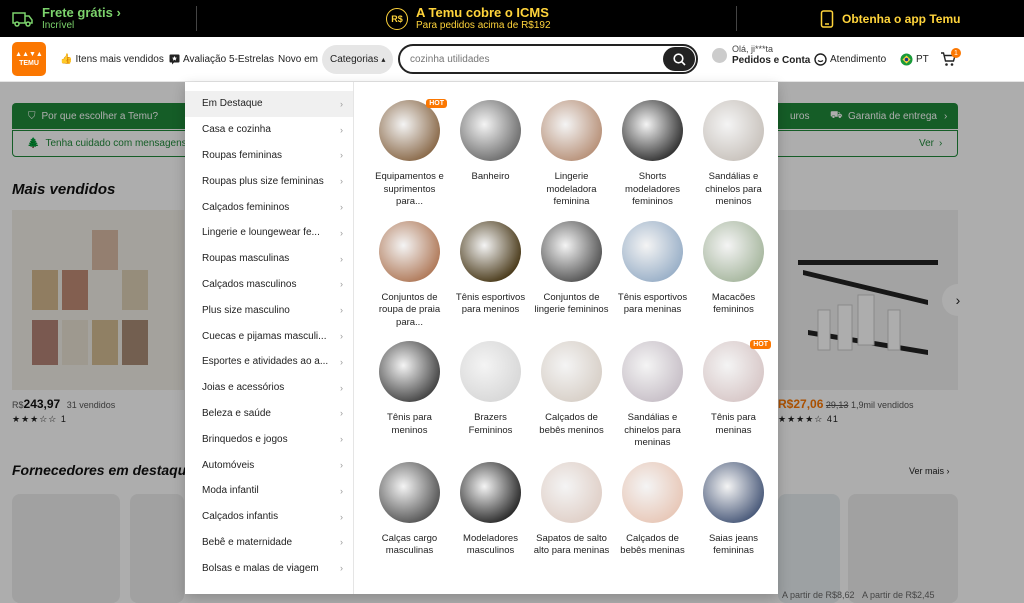  I want to click on nav-new-label: Novo em, so click(298, 59).